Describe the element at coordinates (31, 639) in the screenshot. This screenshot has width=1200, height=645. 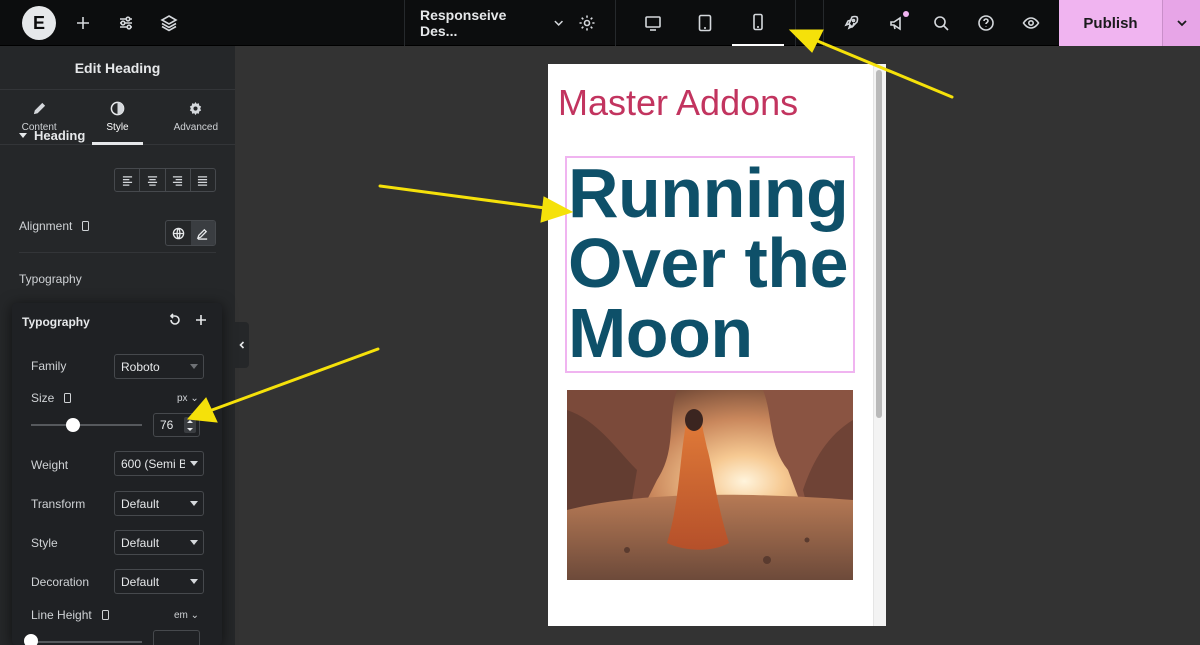
I see `line-height-slider-thumb` at that location.